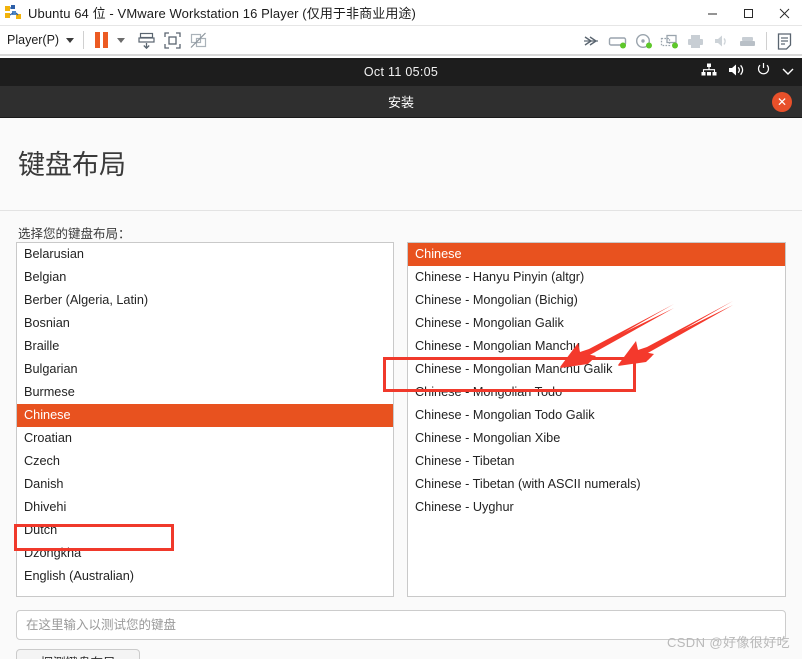 This screenshot has height=659, width=802. Describe the element at coordinates (401, 41) in the screenshot. I see `vmware-toolbar: Player(P)` at that location.